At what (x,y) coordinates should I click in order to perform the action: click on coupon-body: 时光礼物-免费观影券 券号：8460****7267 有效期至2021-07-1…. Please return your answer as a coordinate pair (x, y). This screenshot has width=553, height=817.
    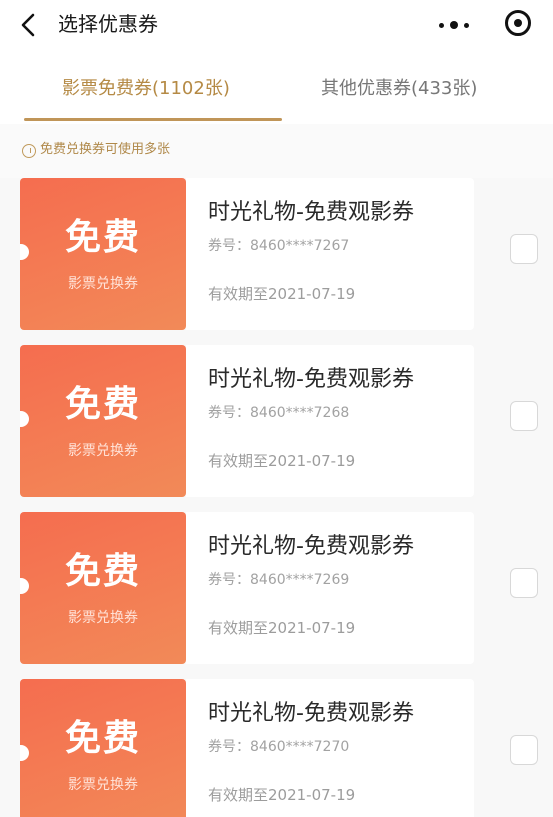
    Looking at the image, I should click on (330, 254).